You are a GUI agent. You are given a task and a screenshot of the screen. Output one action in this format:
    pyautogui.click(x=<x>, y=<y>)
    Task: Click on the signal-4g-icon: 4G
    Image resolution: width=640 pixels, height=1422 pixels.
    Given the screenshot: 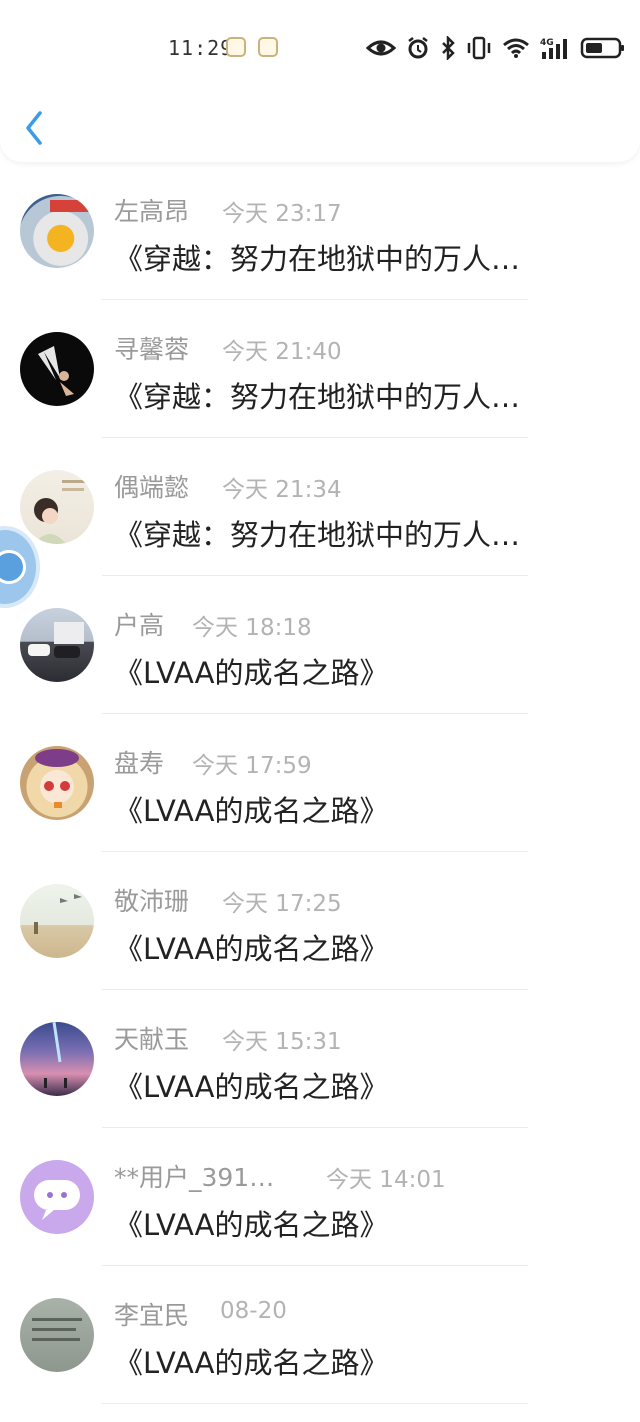 What is the action you would take?
    pyautogui.click(x=553, y=48)
    